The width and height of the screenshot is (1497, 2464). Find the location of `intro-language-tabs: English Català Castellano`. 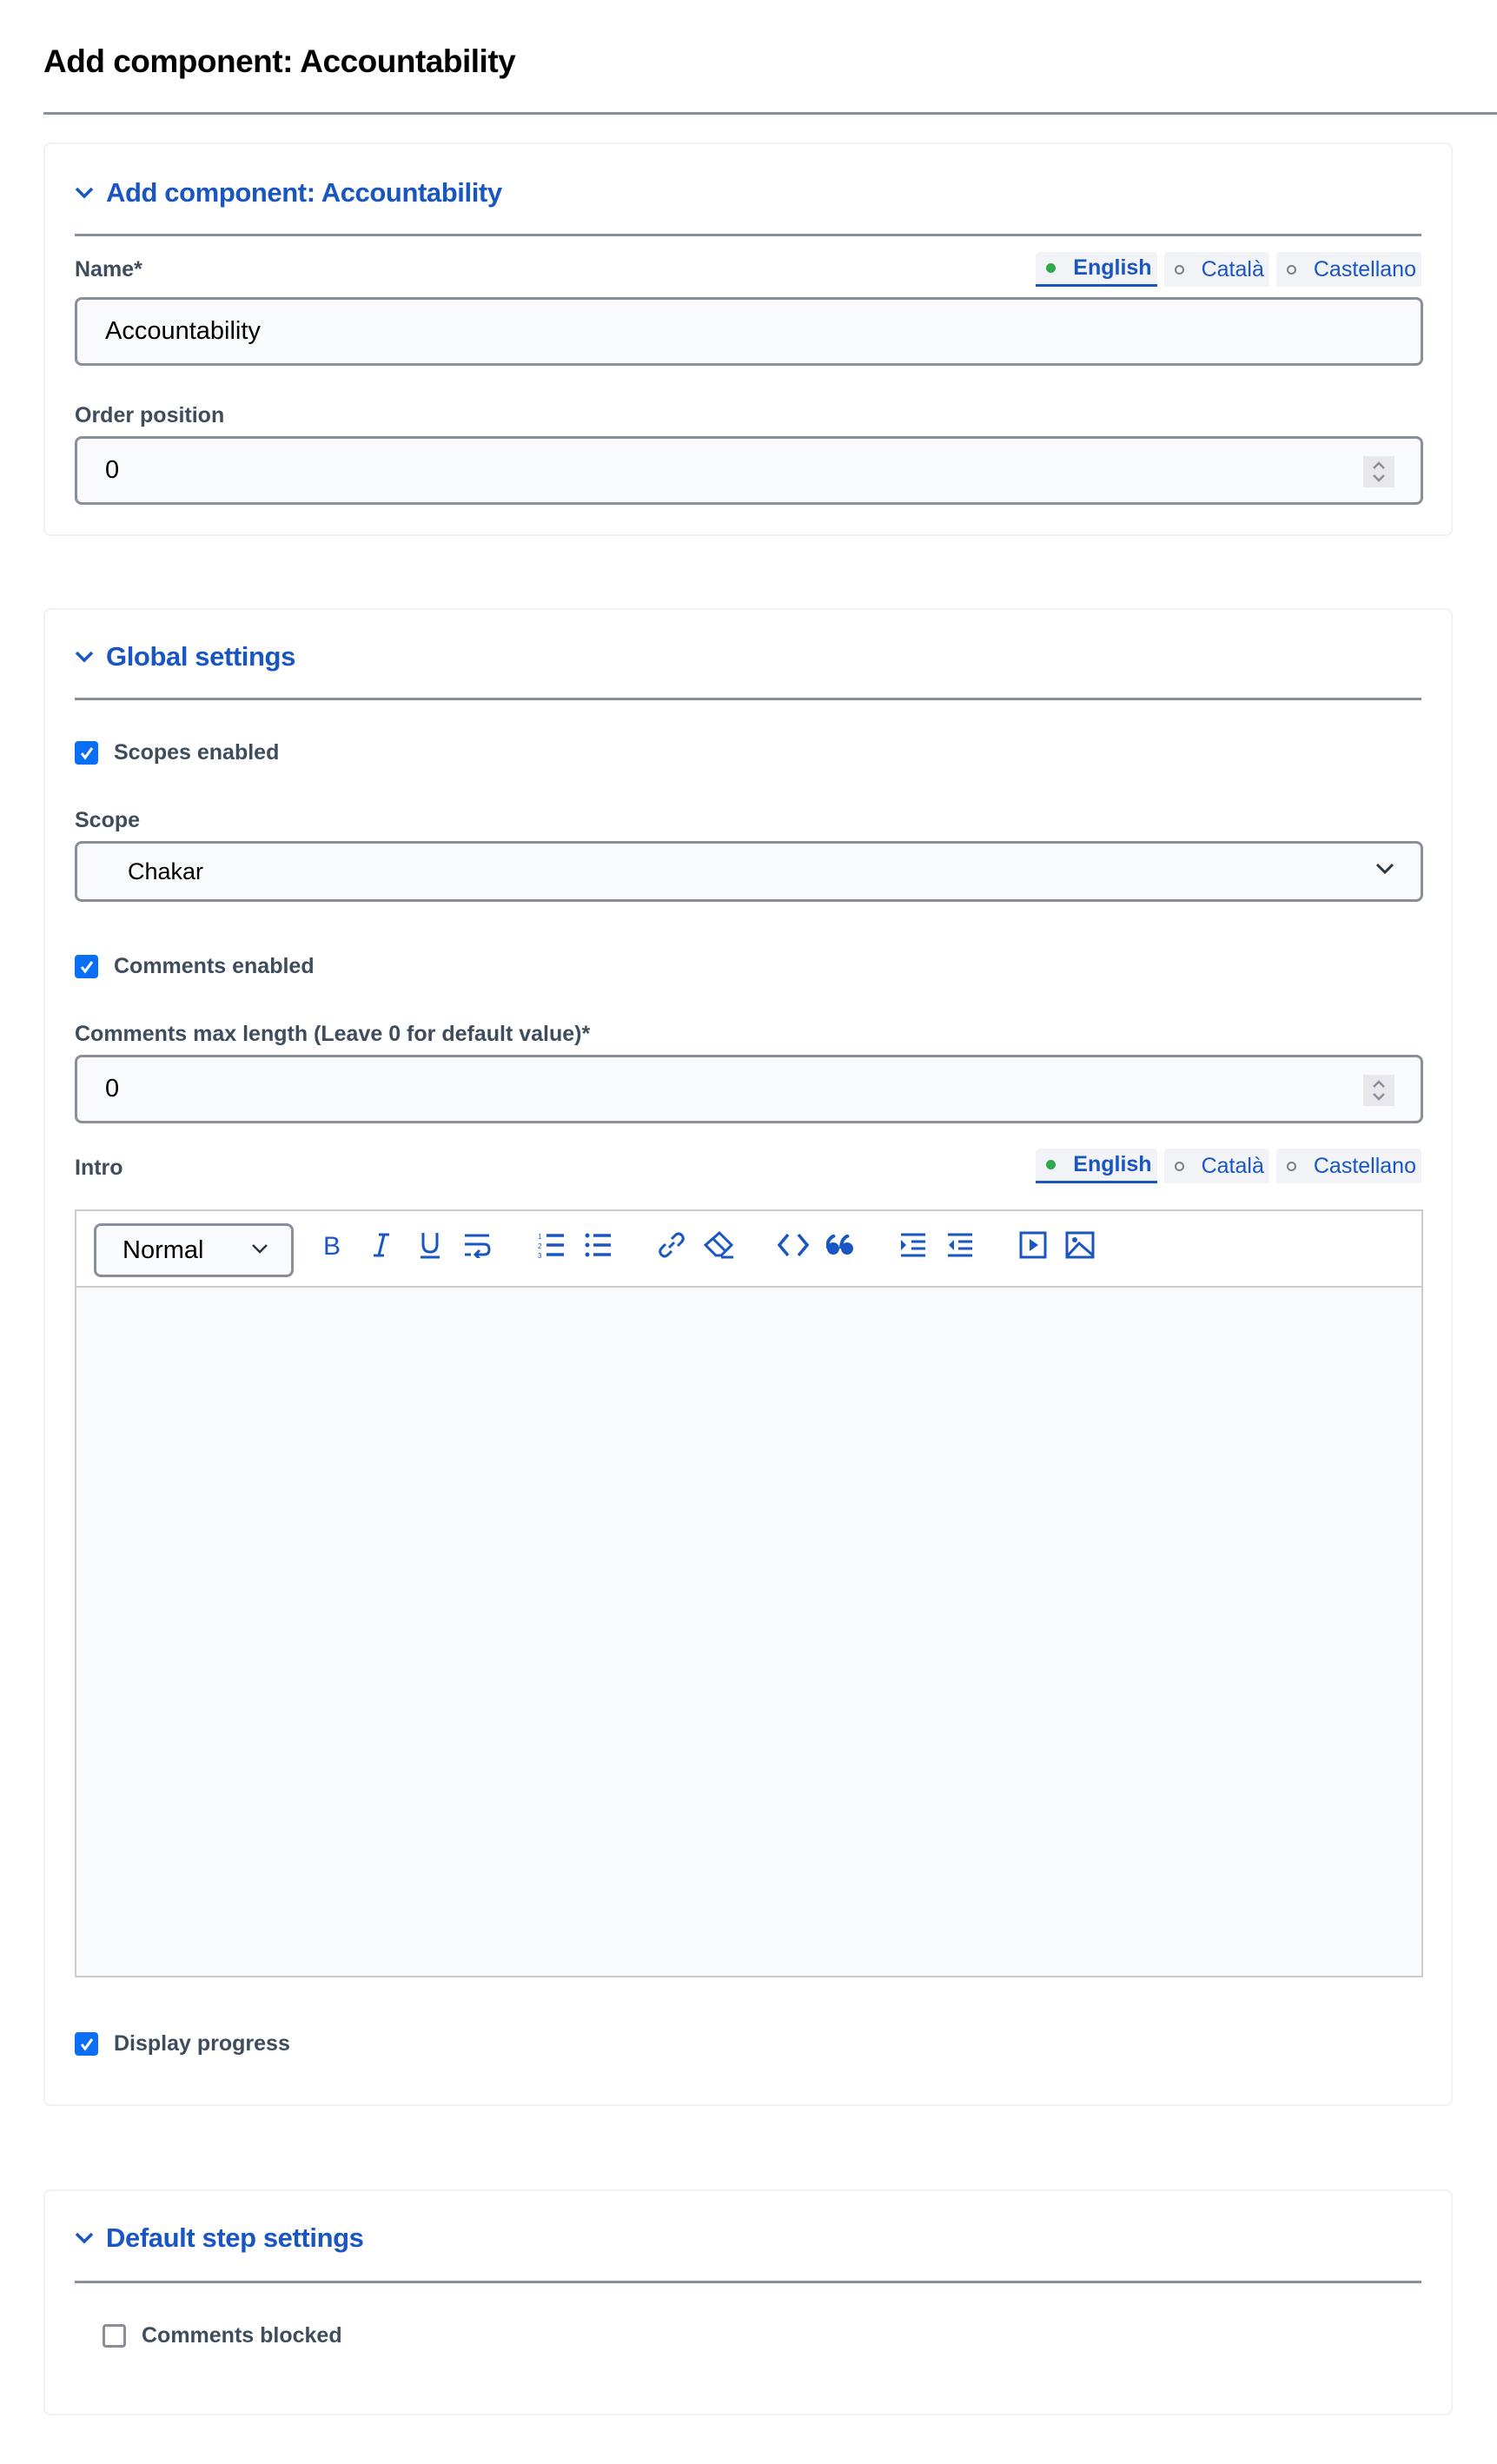

intro-language-tabs: English Català Castellano is located at coordinates (1229, 1166).